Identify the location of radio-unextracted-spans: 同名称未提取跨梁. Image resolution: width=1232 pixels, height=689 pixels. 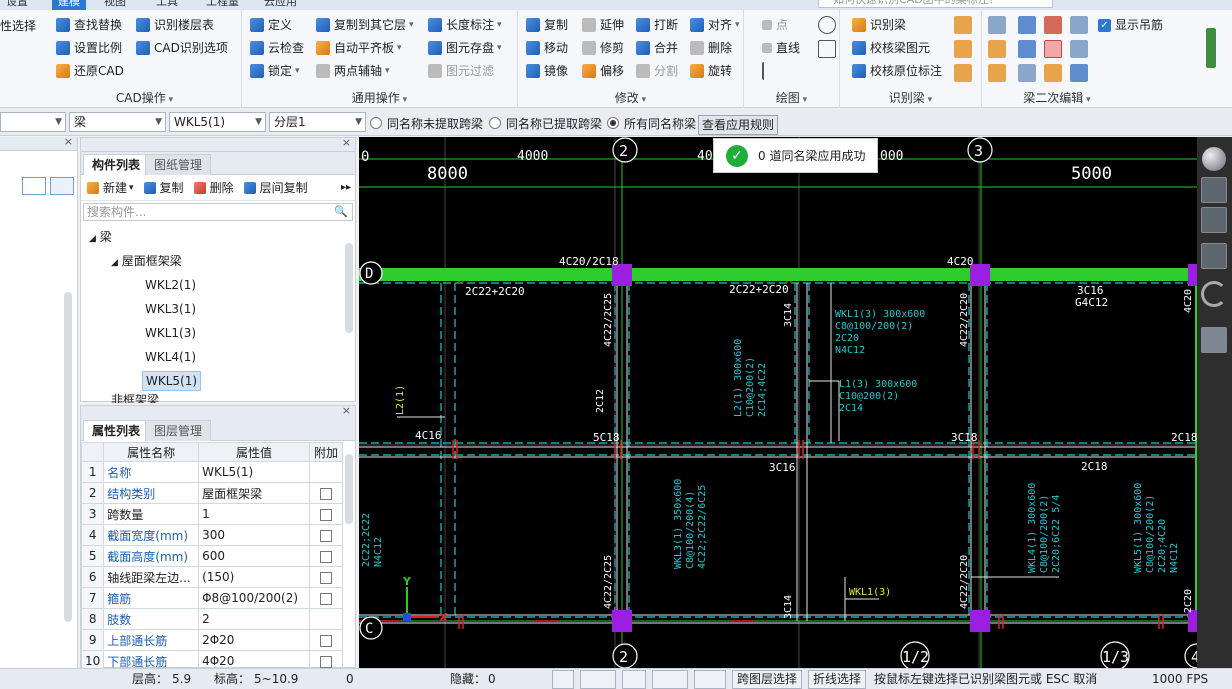
(426, 123).